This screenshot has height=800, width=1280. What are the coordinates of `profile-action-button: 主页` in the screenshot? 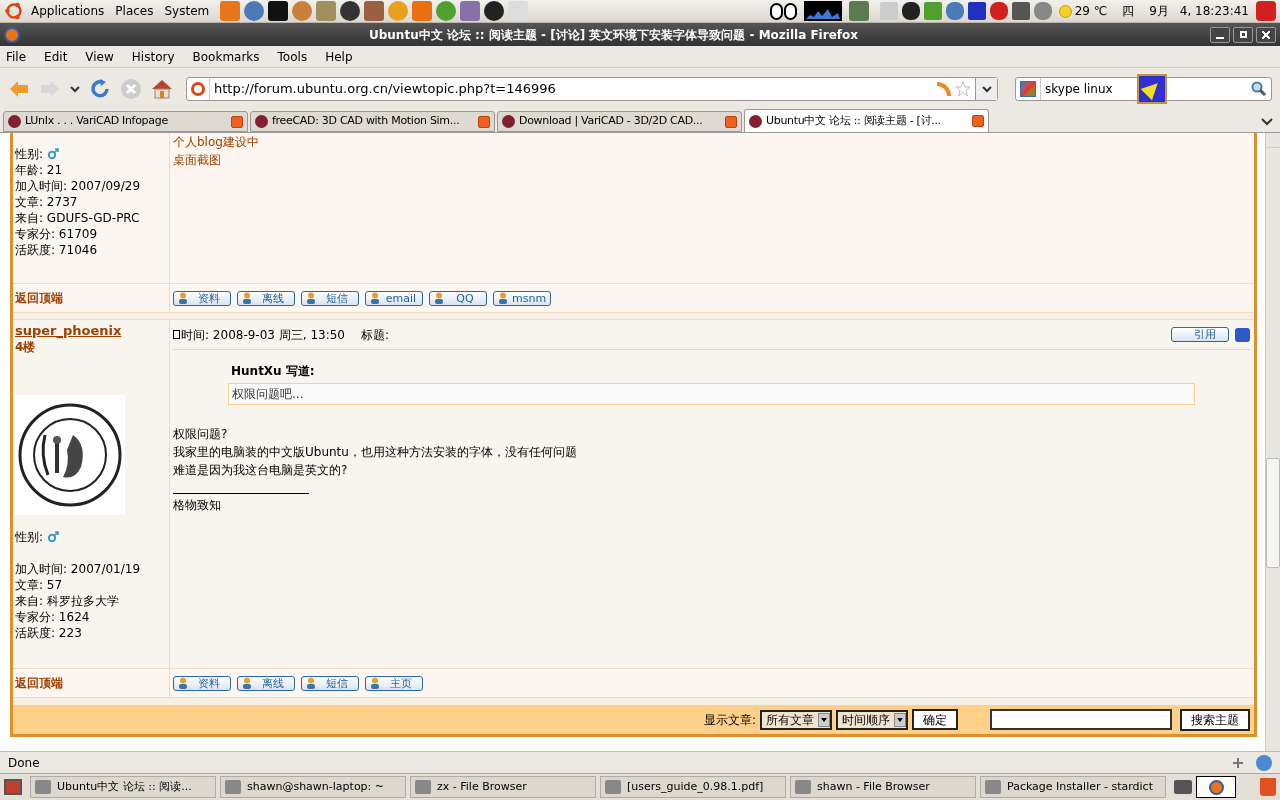 It's located at (394, 683).